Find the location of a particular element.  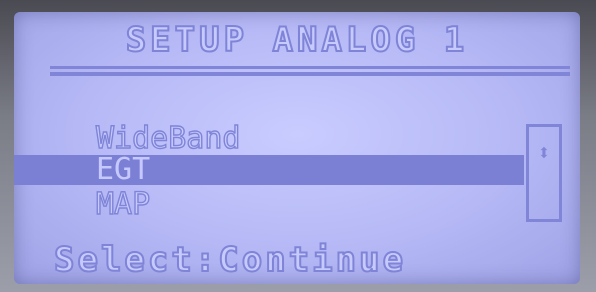

title-divider-top is located at coordinates (310, 67).